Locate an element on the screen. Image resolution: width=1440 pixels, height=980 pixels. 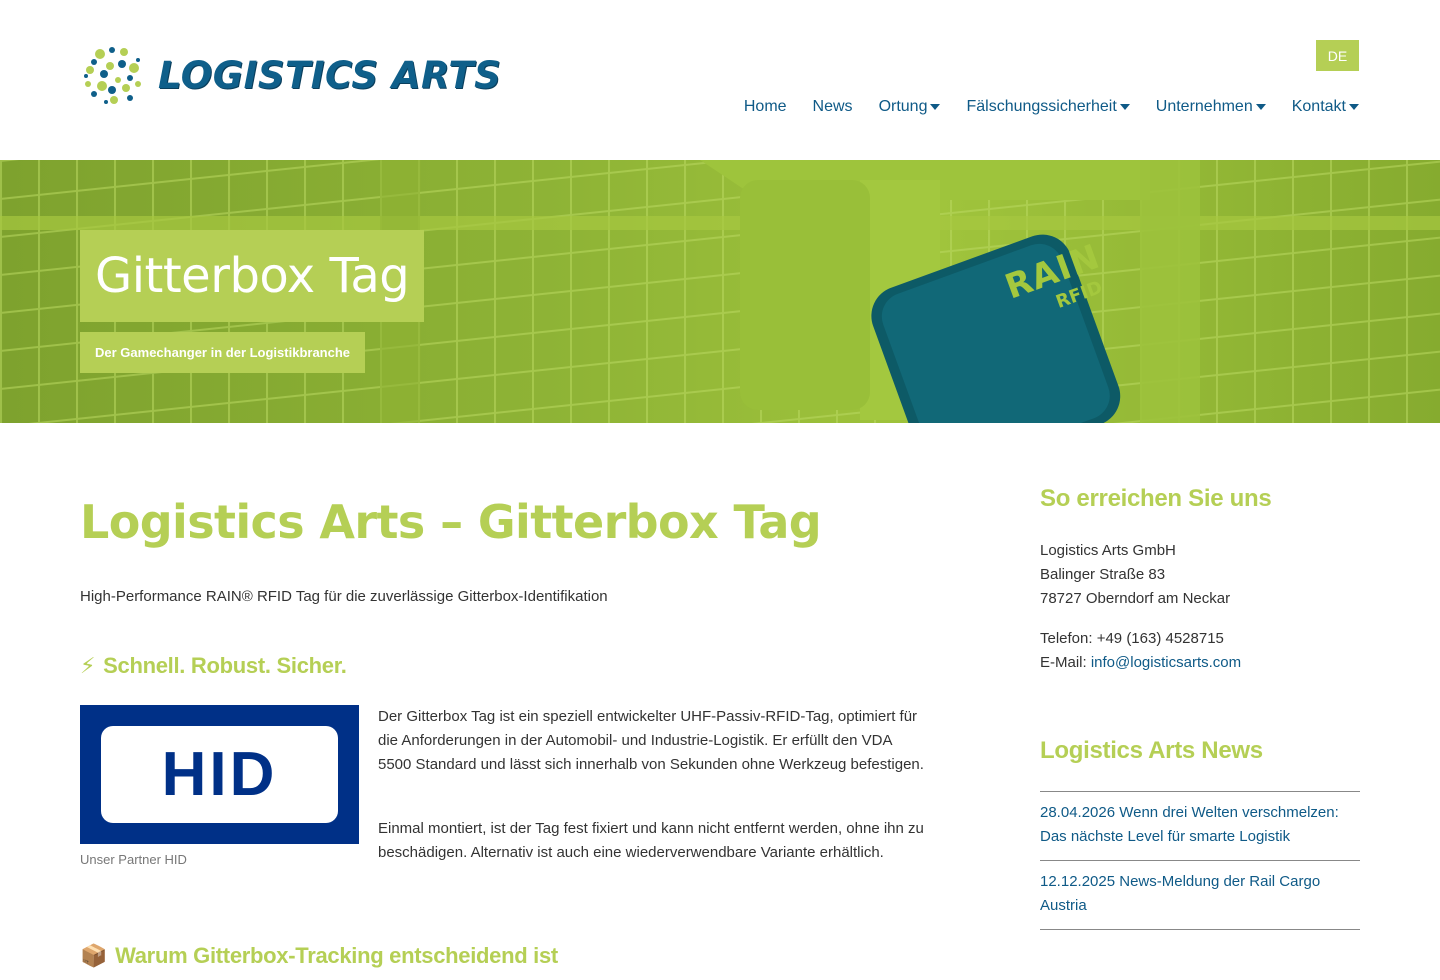
email-line: E-Mail: info@logisticsarts.com is located at coordinates (1140, 663).